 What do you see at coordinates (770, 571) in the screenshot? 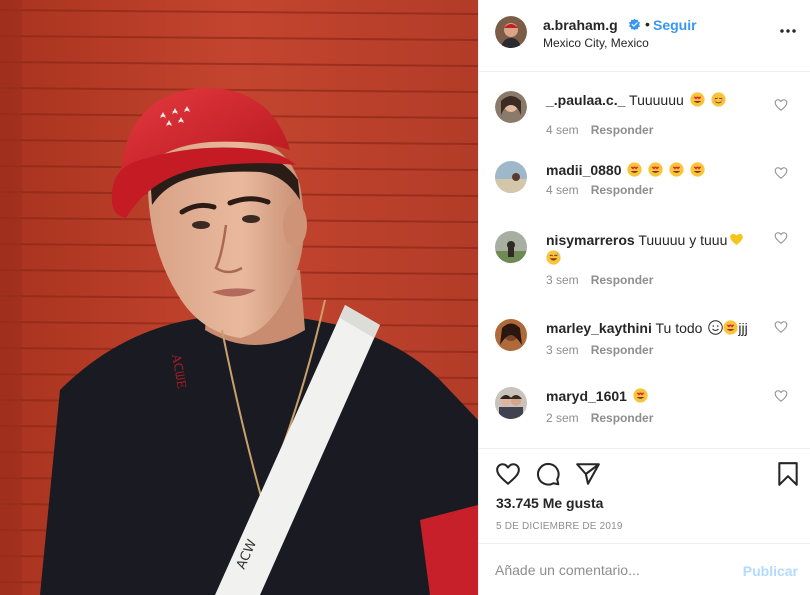
I see `publish-button: Publicar` at bounding box center [770, 571].